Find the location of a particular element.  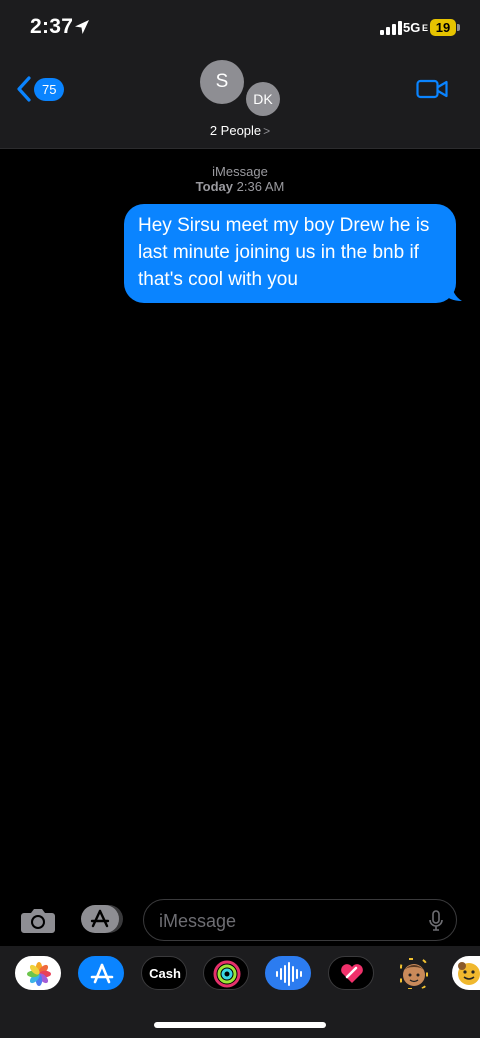

battery-level: 19 is located at coordinates (443, 27).